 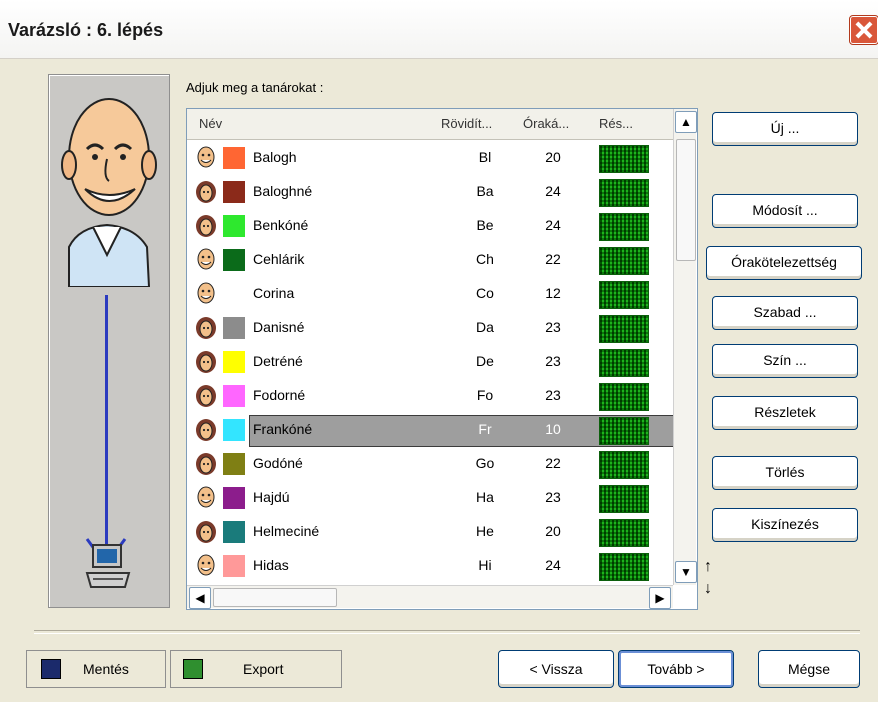 What do you see at coordinates (785, 473) in the screenshot?
I see `delete-button: Törlés` at bounding box center [785, 473].